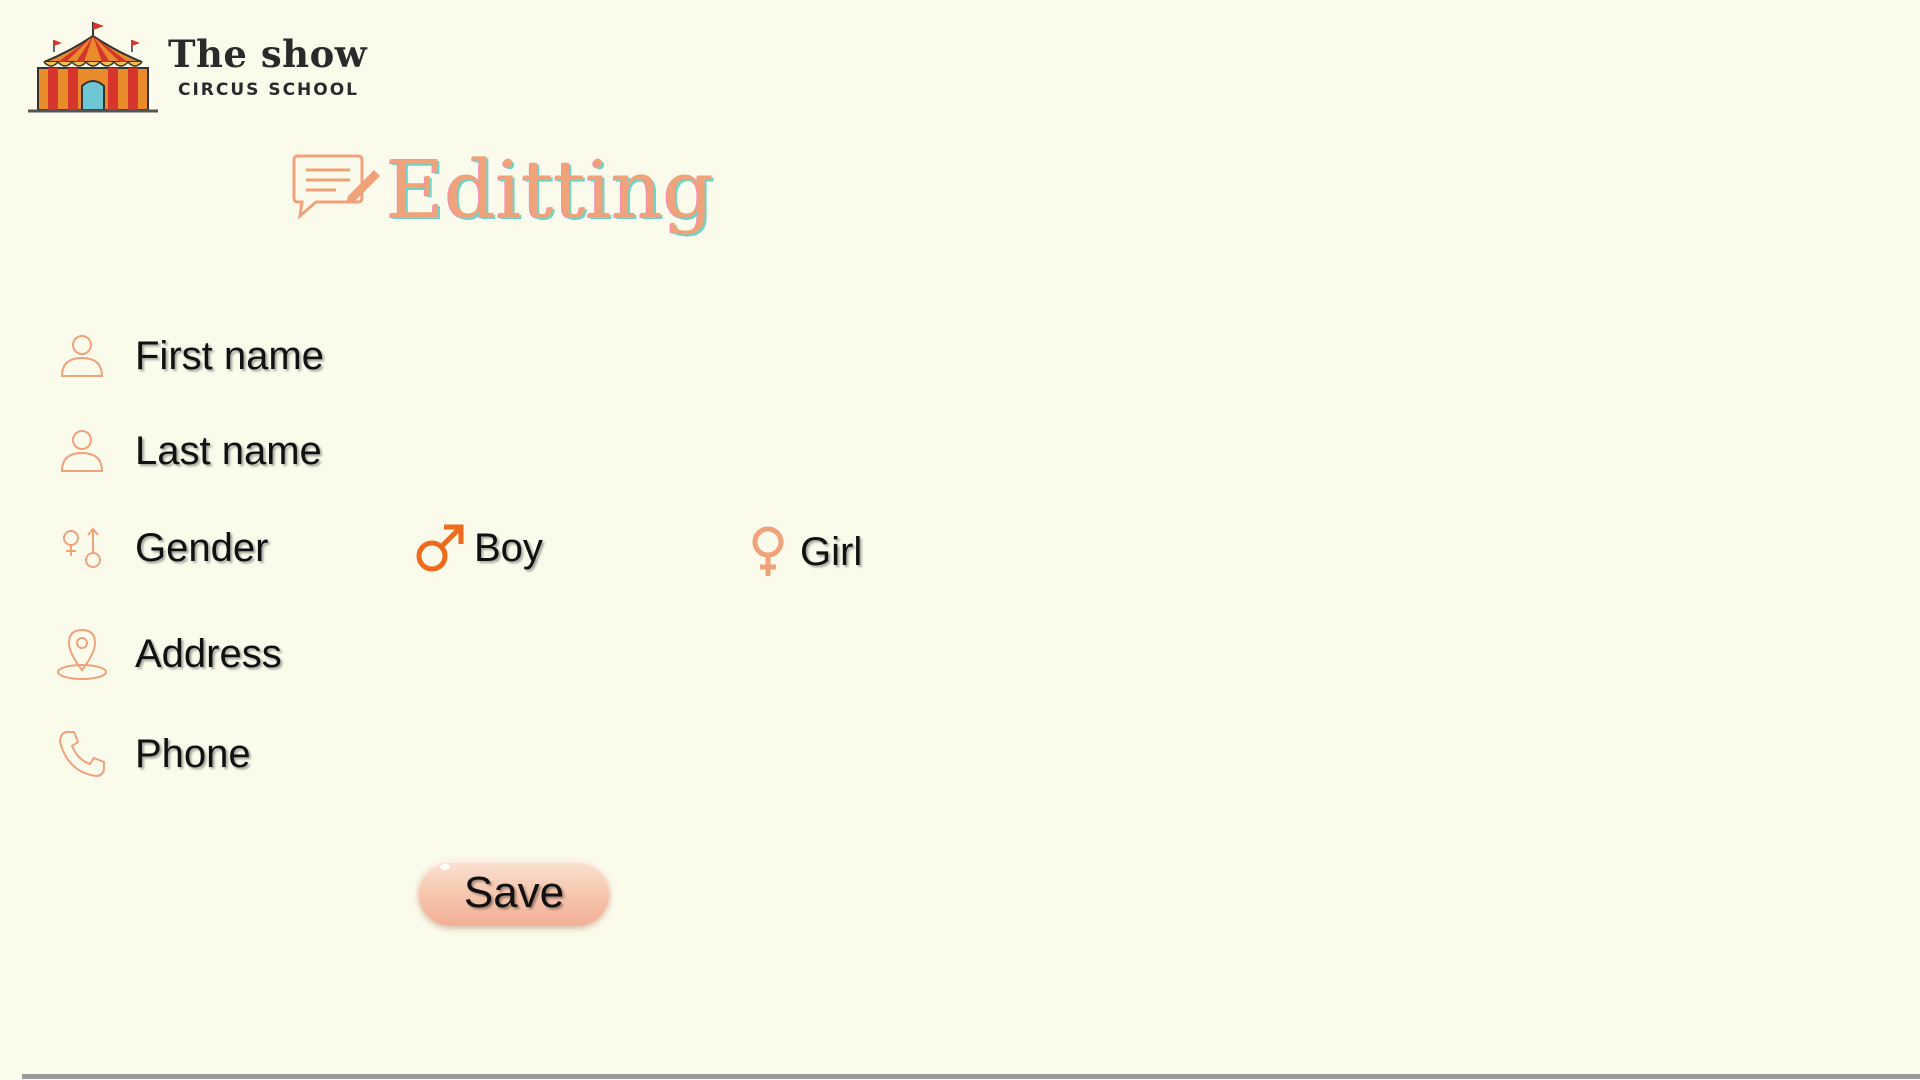 The width and height of the screenshot is (1920, 1080). I want to click on save-button-label: Save, so click(514, 892).